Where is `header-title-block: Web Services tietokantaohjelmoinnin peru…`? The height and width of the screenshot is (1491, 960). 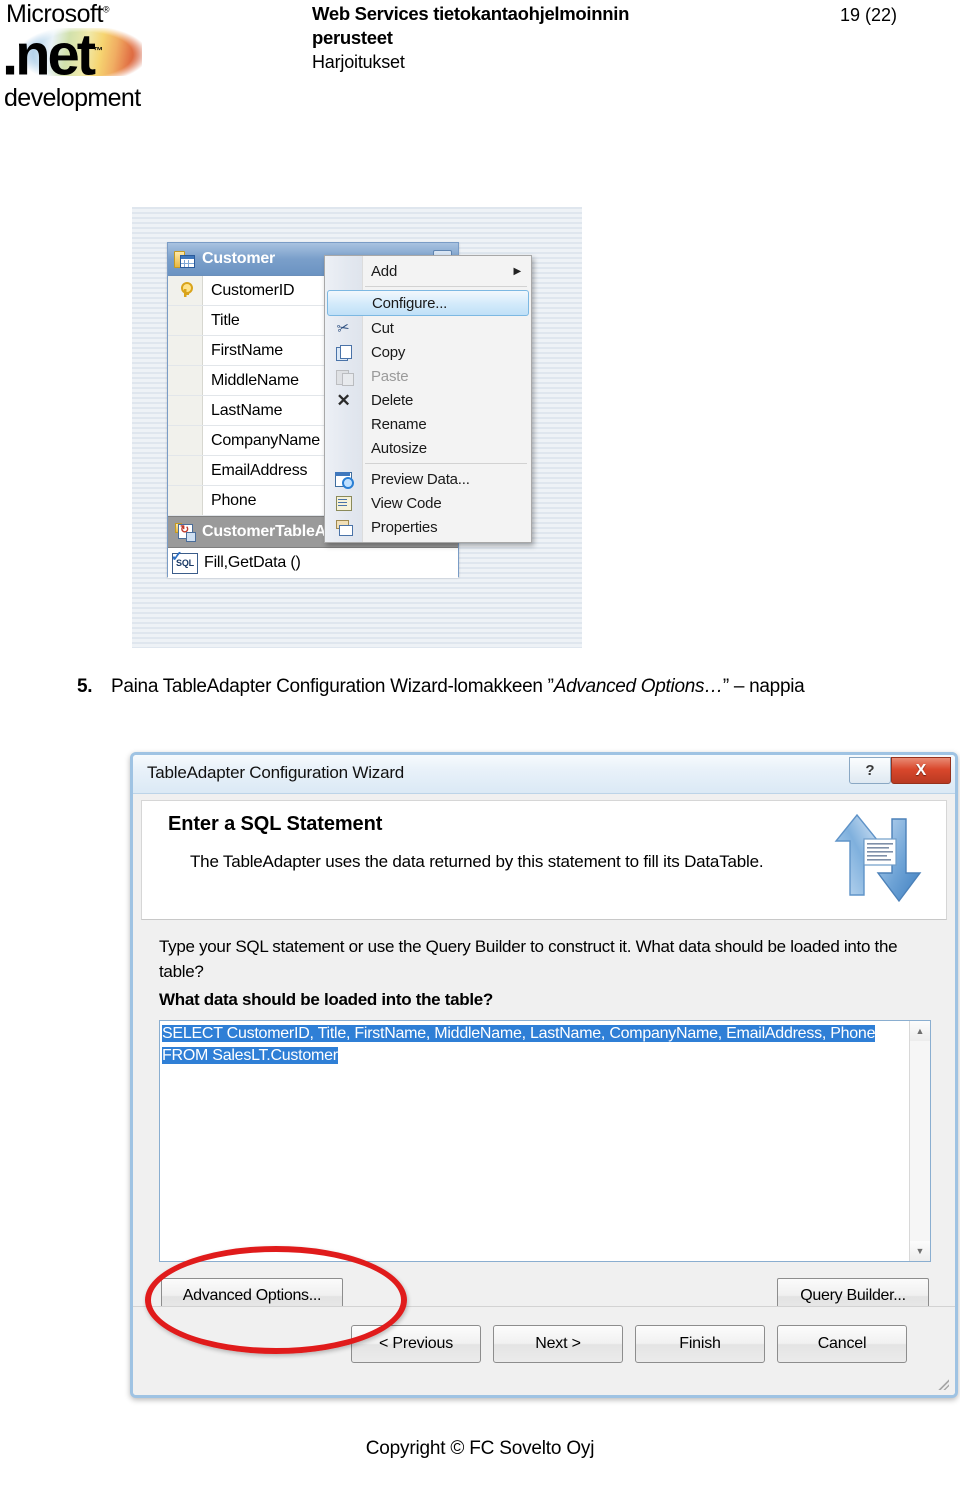 header-title-block: Web Services tietokantaohjelmoinnin peru… is located at coordinates (542, 38).